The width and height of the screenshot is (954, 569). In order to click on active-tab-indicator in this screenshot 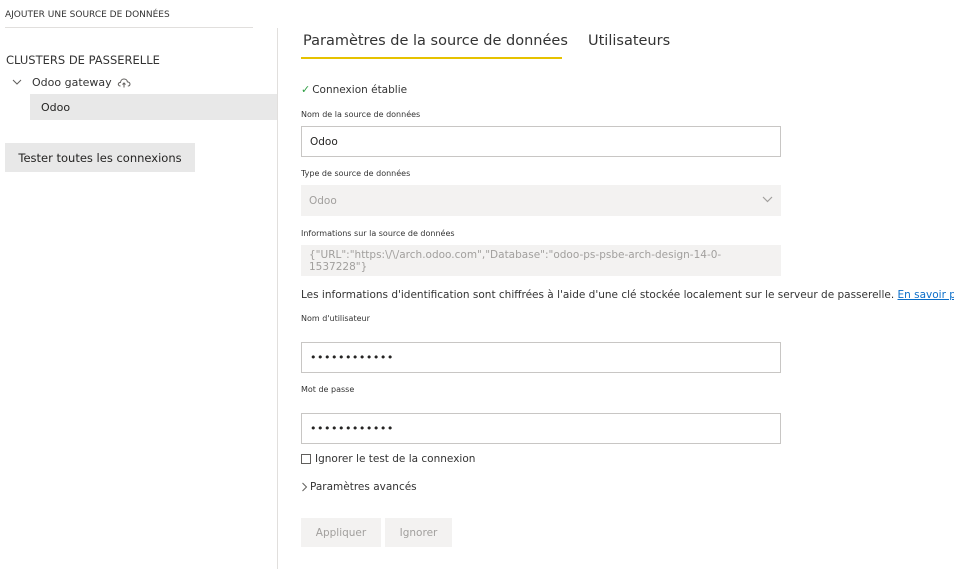, I will do `click(431, 58)`.